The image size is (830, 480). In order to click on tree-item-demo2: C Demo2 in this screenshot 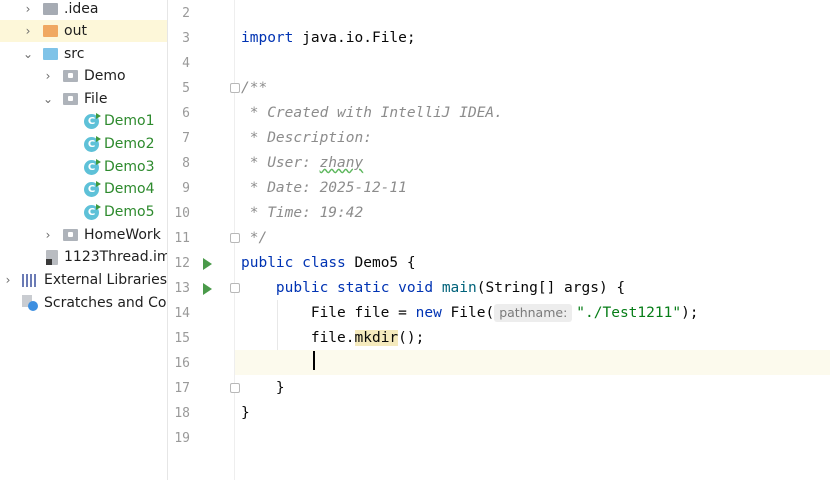, I will do `click(119, 144)`.